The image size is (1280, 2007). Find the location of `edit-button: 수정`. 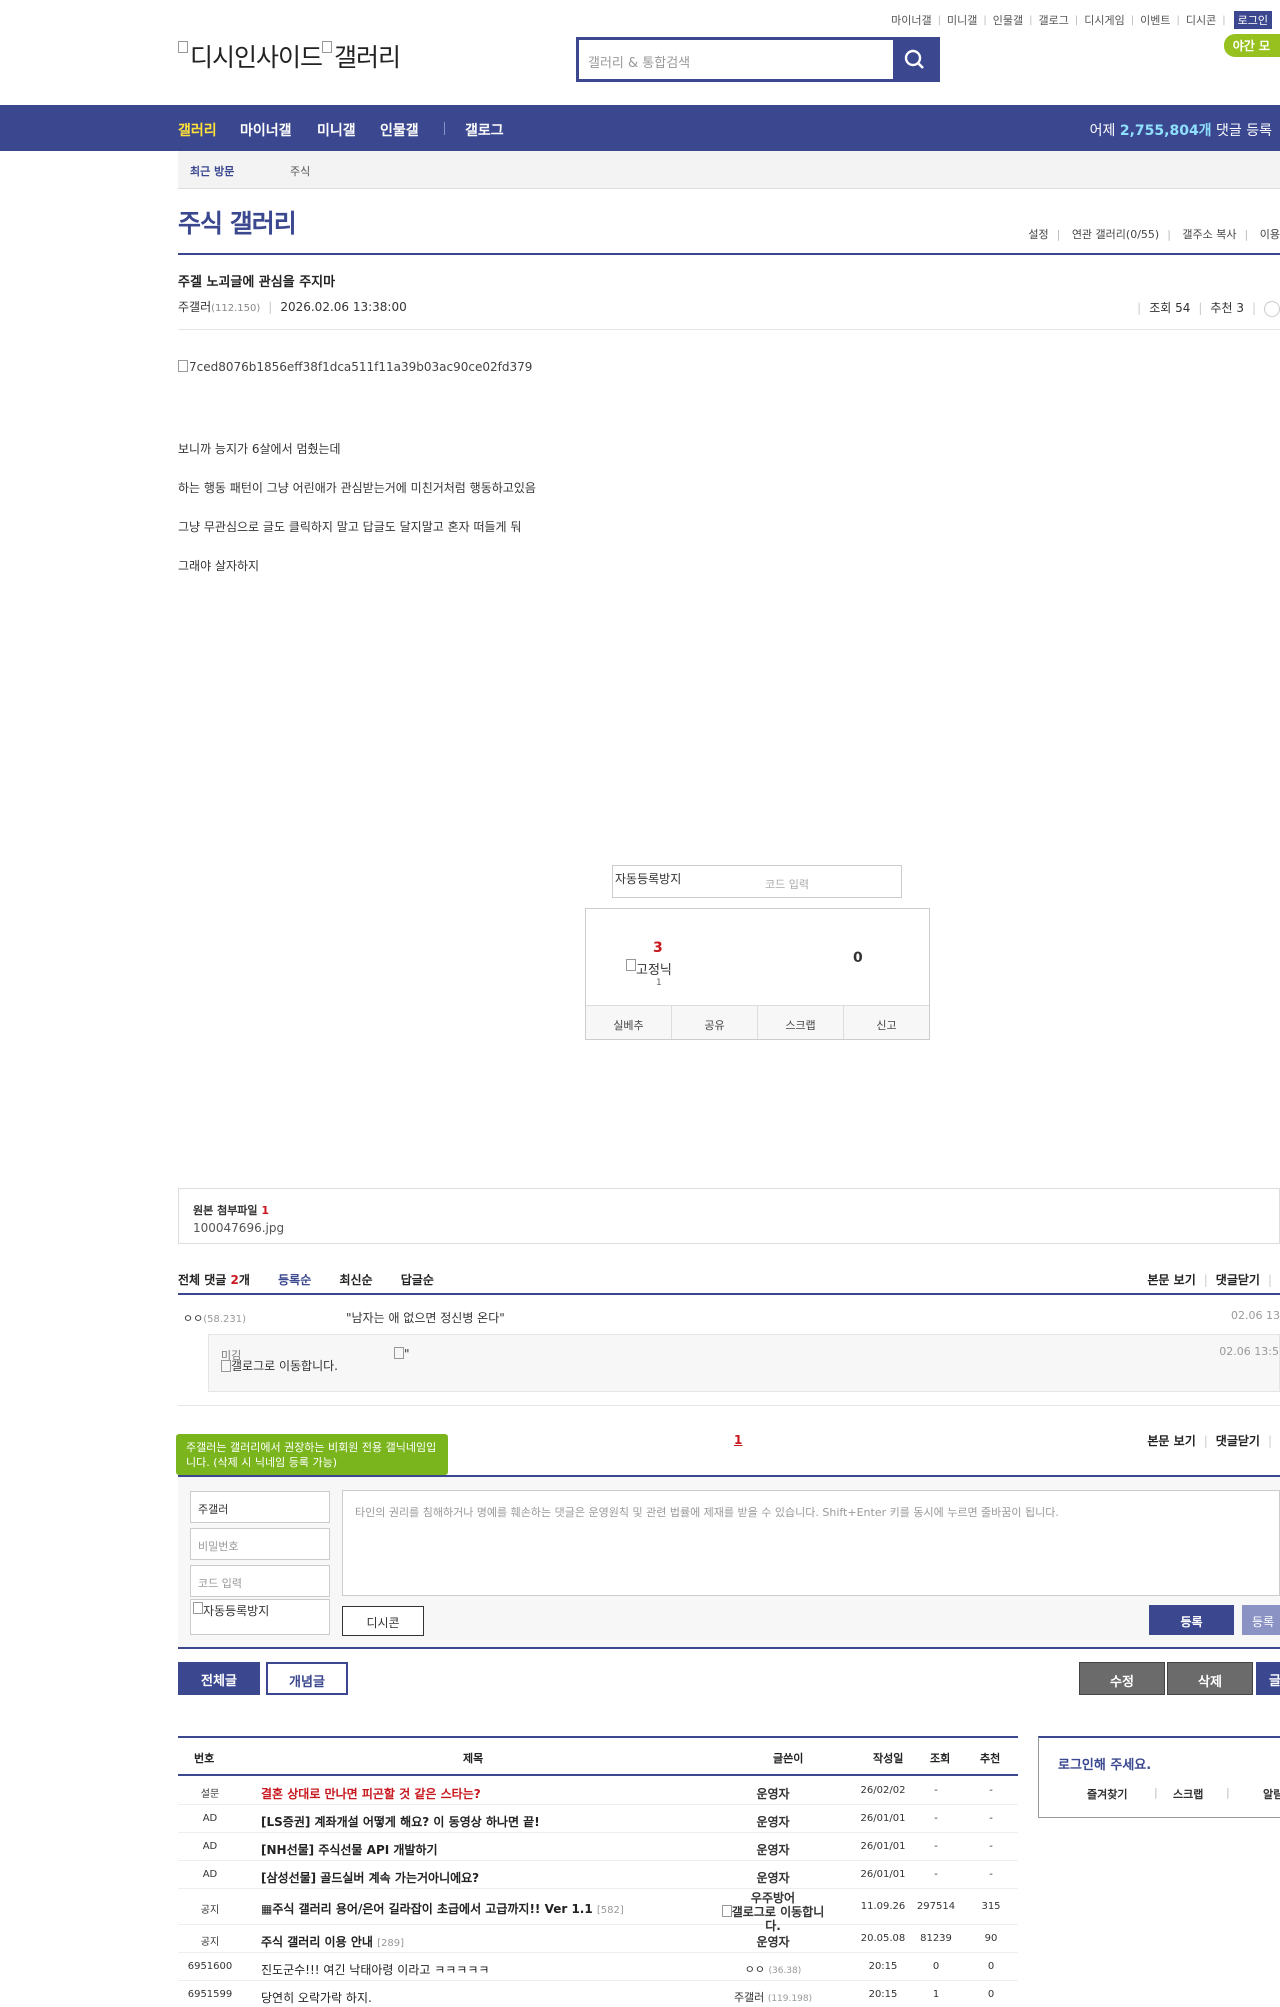

edit-button: 수정 is located at coordinates (1122, 1678).